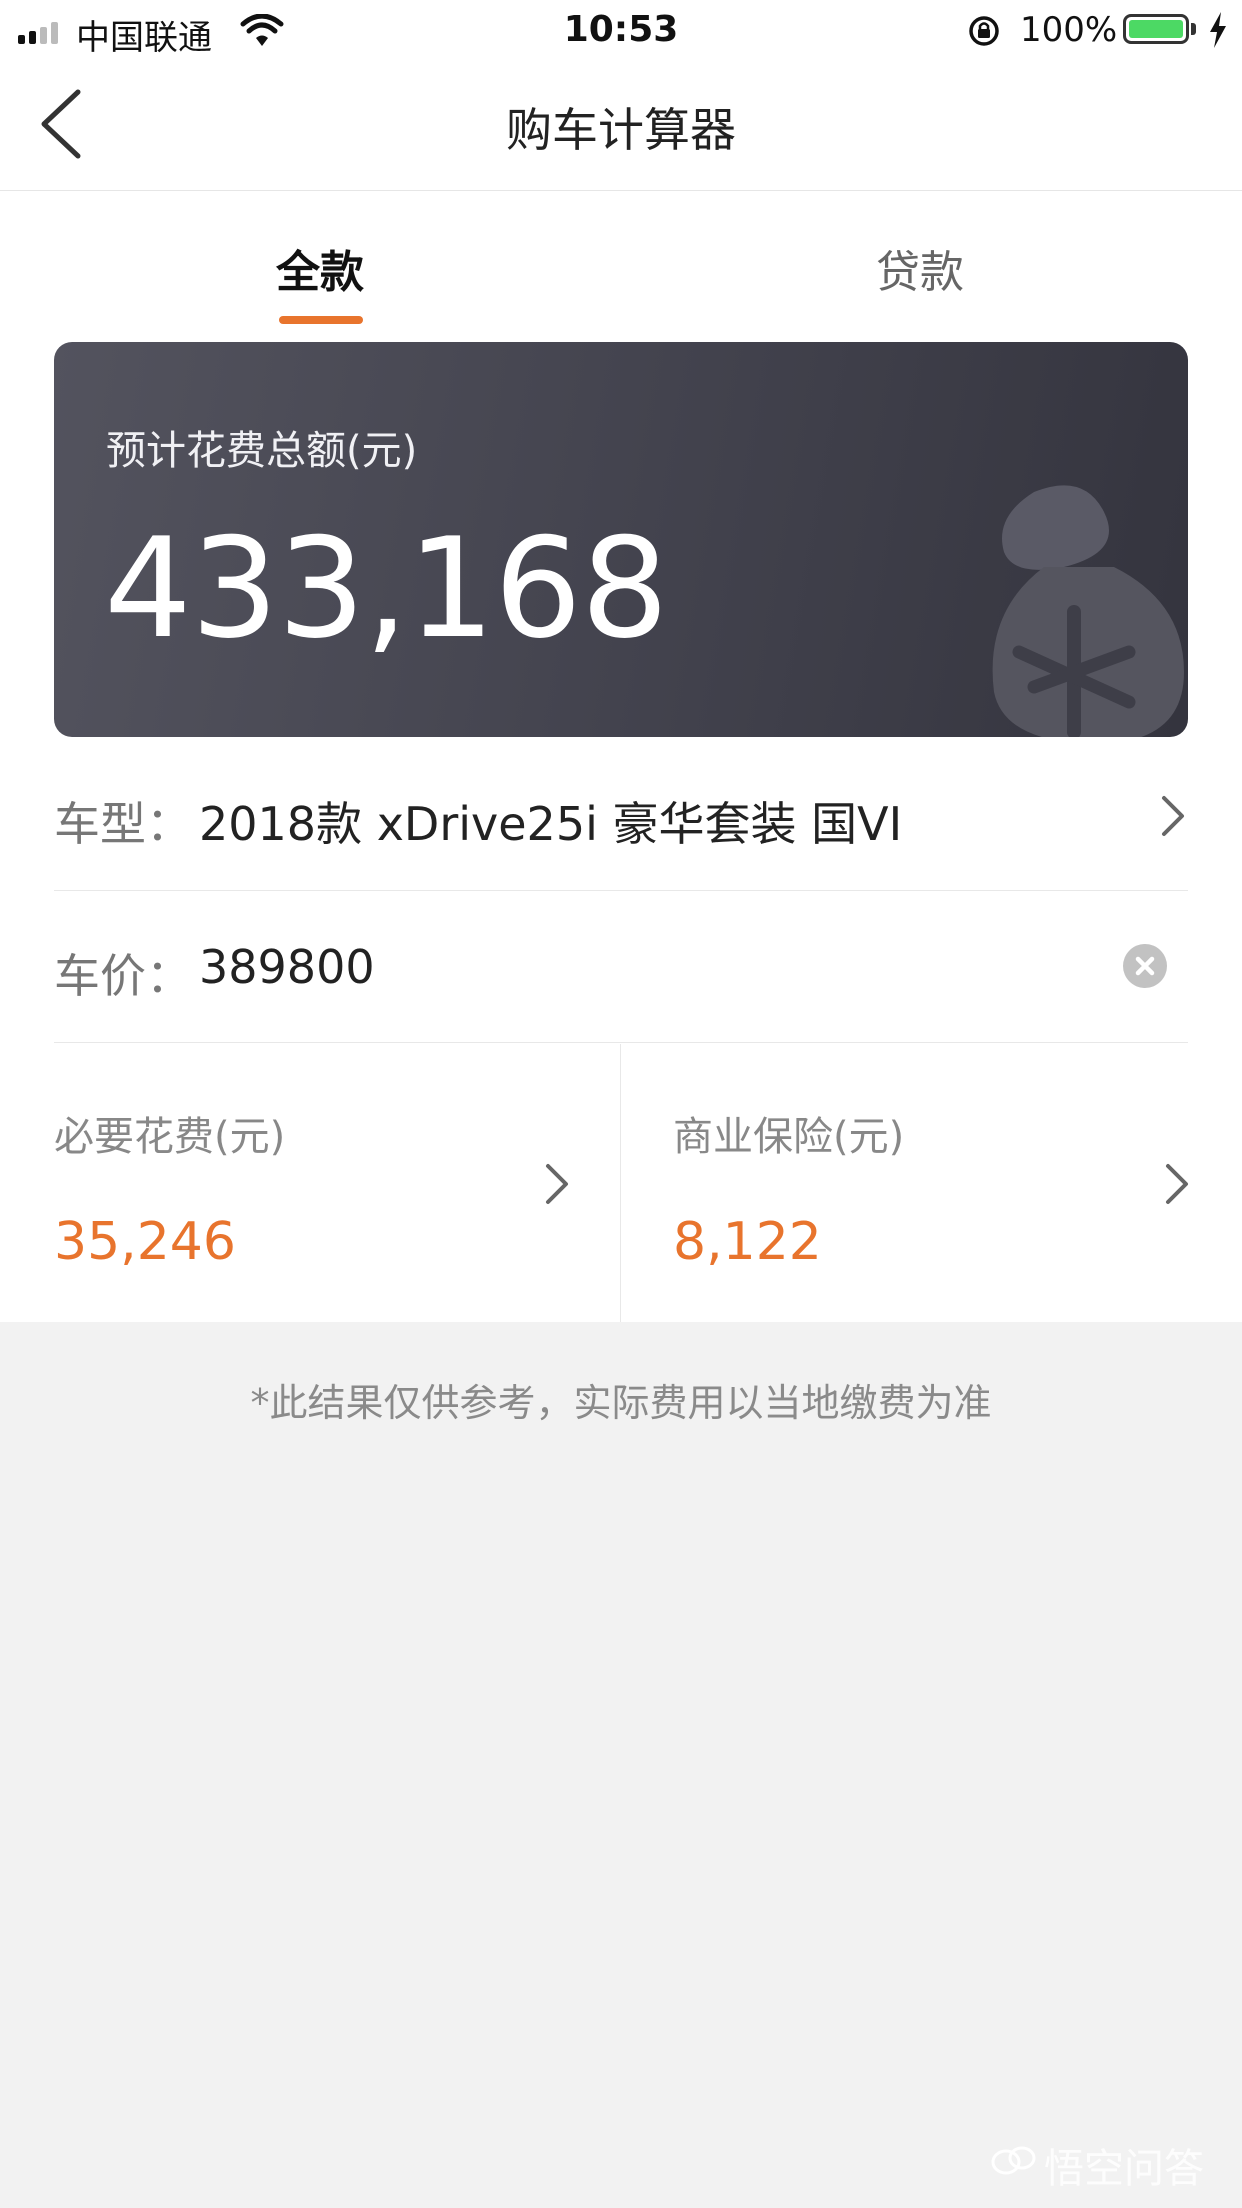 The height and width of the screenshot is (2208, 1242). I want to click on status-bar: 中国联通 10:53 100%, so click(621, 31).